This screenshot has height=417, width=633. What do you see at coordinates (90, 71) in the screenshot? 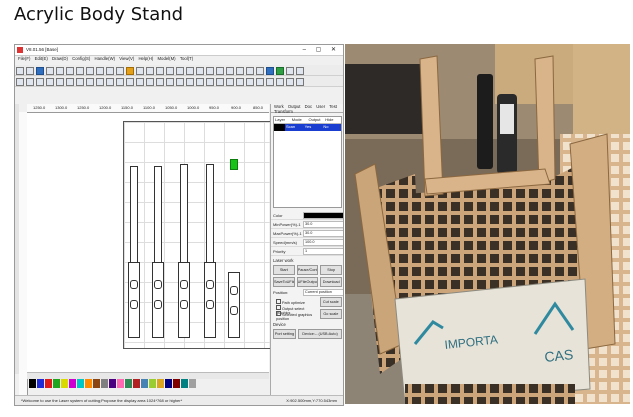
I see `select-icon` at bounding box center [90, 71].